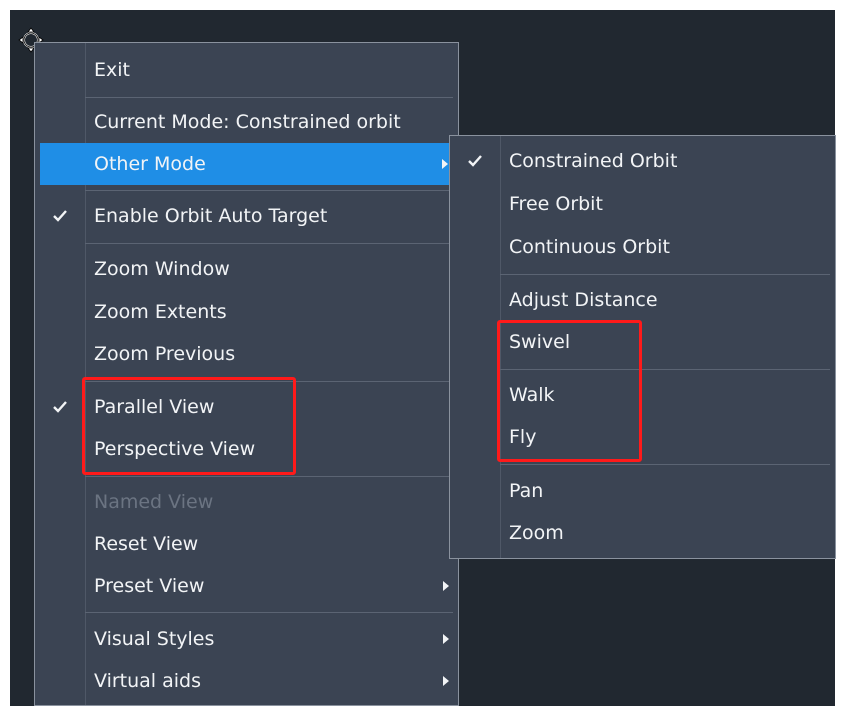  I want to click on menu-item-visual-styles: Visual Styles, so click(246, 639).